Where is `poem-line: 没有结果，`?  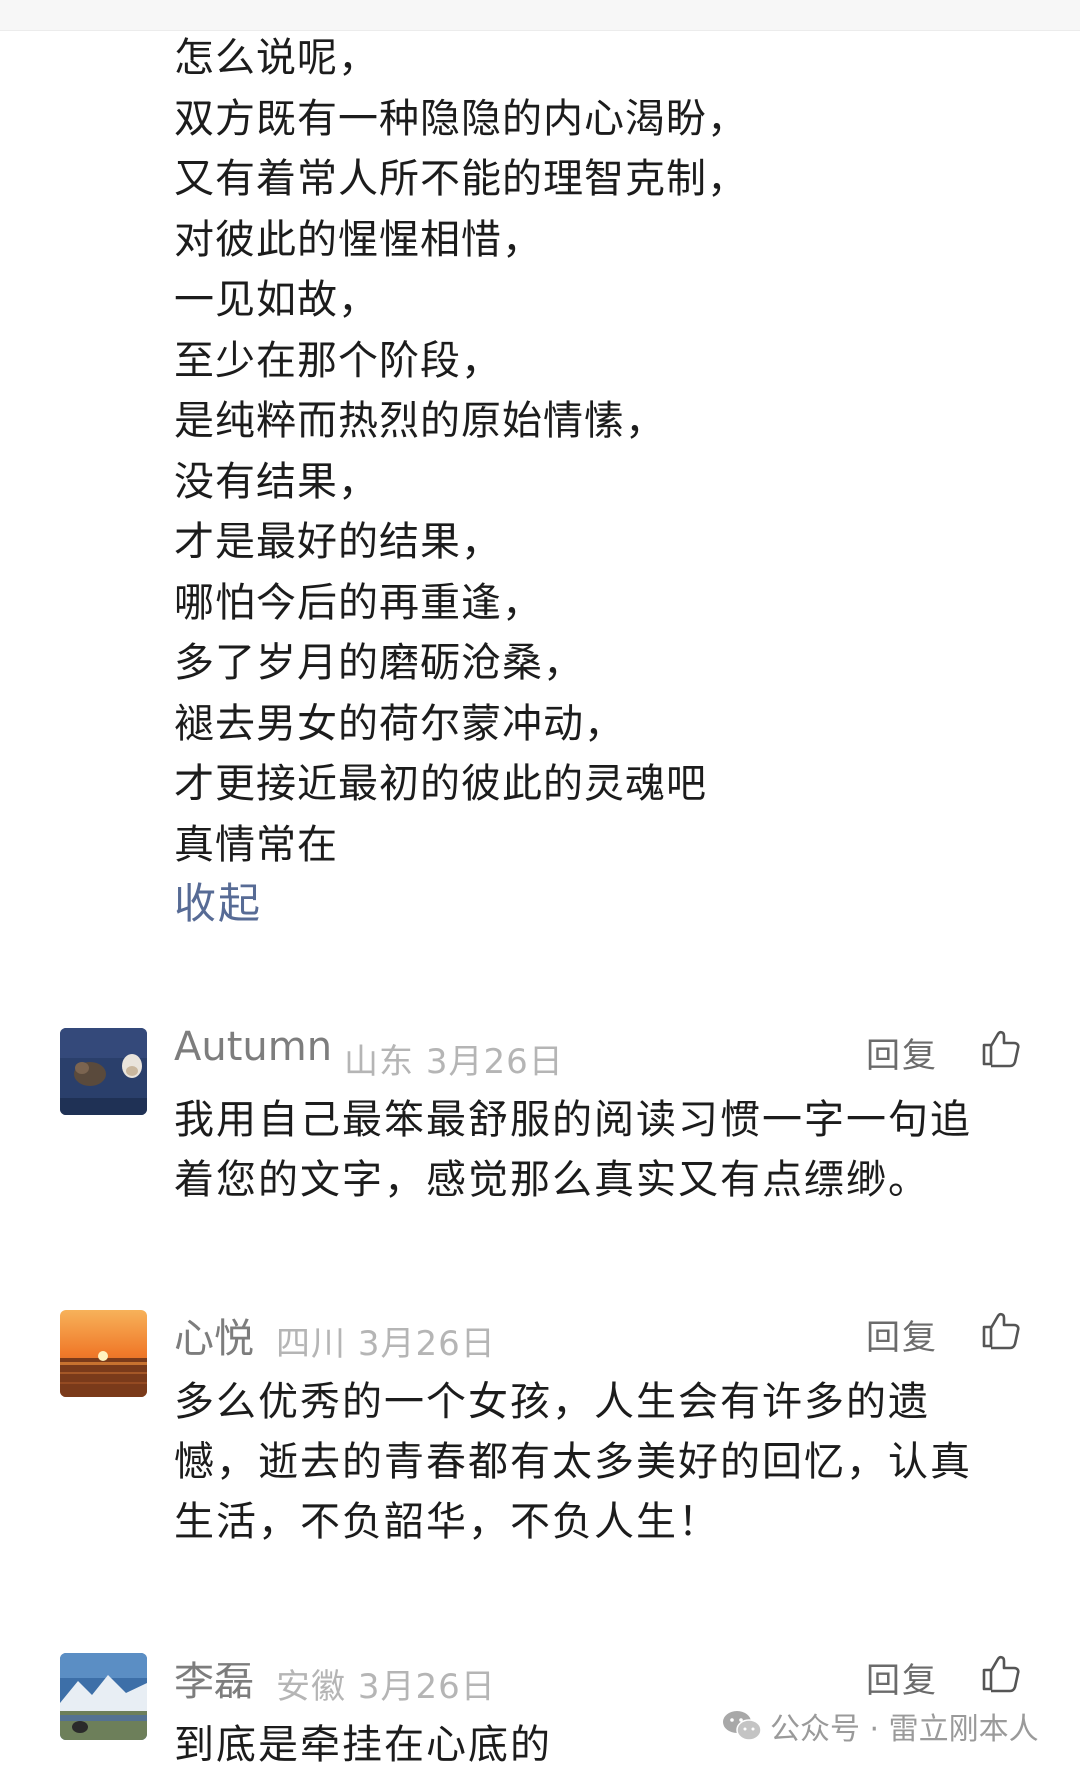 poem-line: 没有结果， is located at coordinates (276, 481).